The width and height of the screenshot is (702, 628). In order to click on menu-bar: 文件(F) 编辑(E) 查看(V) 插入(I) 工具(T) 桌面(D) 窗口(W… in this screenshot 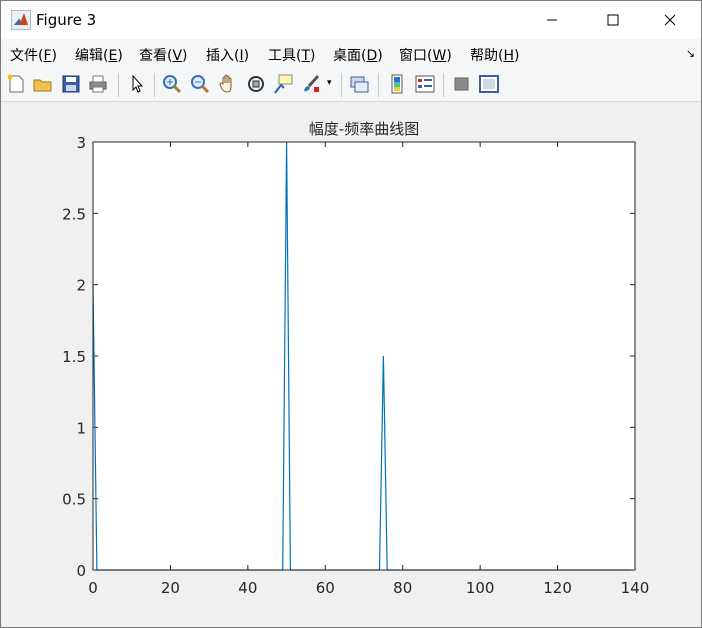, I will do `click(351, 54)`.